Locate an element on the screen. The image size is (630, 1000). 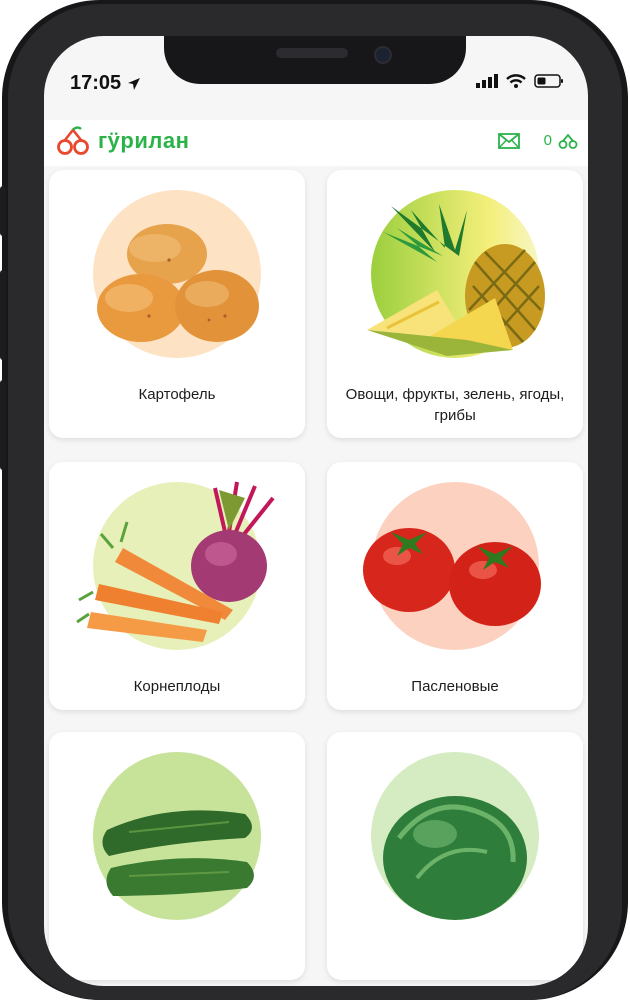
mail-icon is located at coordinates (508, 140).